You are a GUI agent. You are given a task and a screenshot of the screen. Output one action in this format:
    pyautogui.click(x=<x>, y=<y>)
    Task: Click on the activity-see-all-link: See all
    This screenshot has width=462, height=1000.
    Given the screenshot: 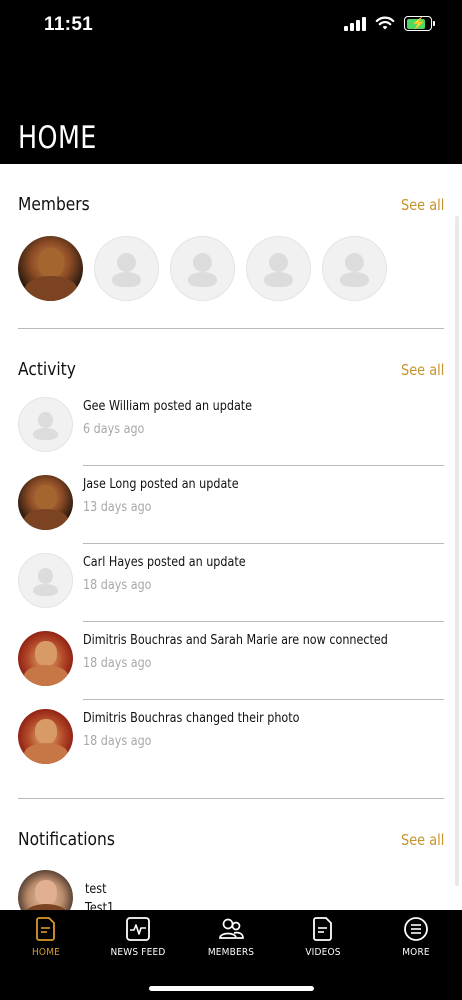 What is the action you would take?
    pyautogui.click(x=422, y=370)
    